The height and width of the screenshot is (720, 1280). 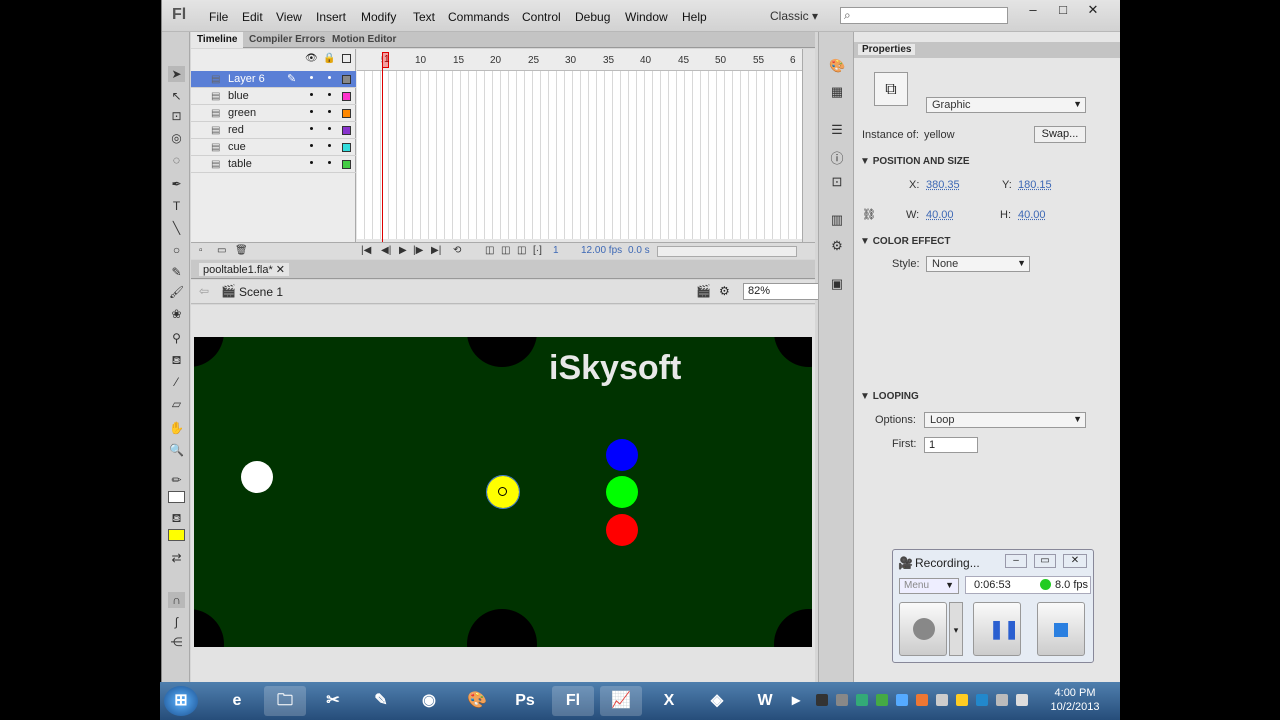 What do you see at coordinates (217, 40) in the screenshot?
I see `tab-timeline: Timeline` at bounding box center [217, 40].